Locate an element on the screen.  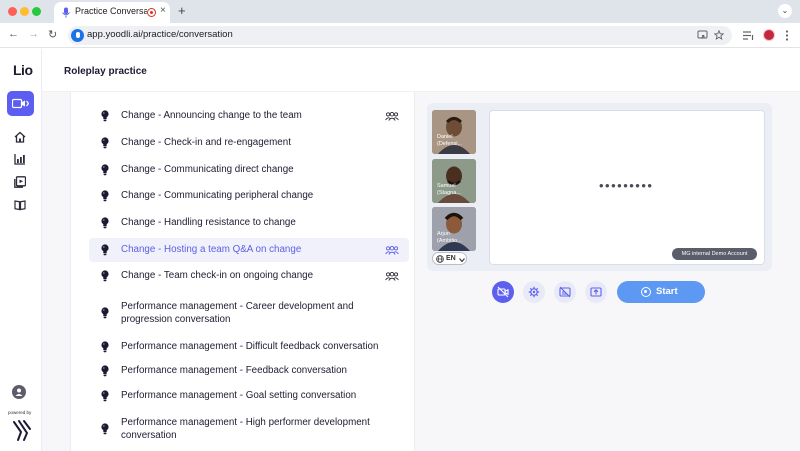
account-badge: MG internal Demo Account is located at coordinates (714, 254).